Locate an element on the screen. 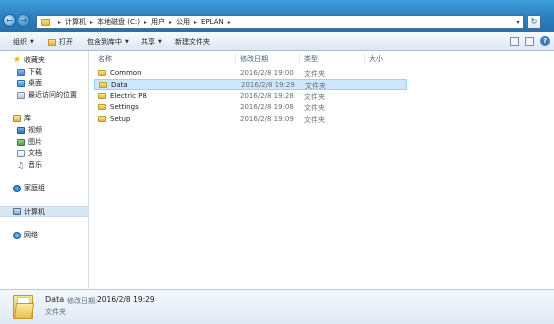  nav-network-label: 网络 is located at coordinates (31, 235).